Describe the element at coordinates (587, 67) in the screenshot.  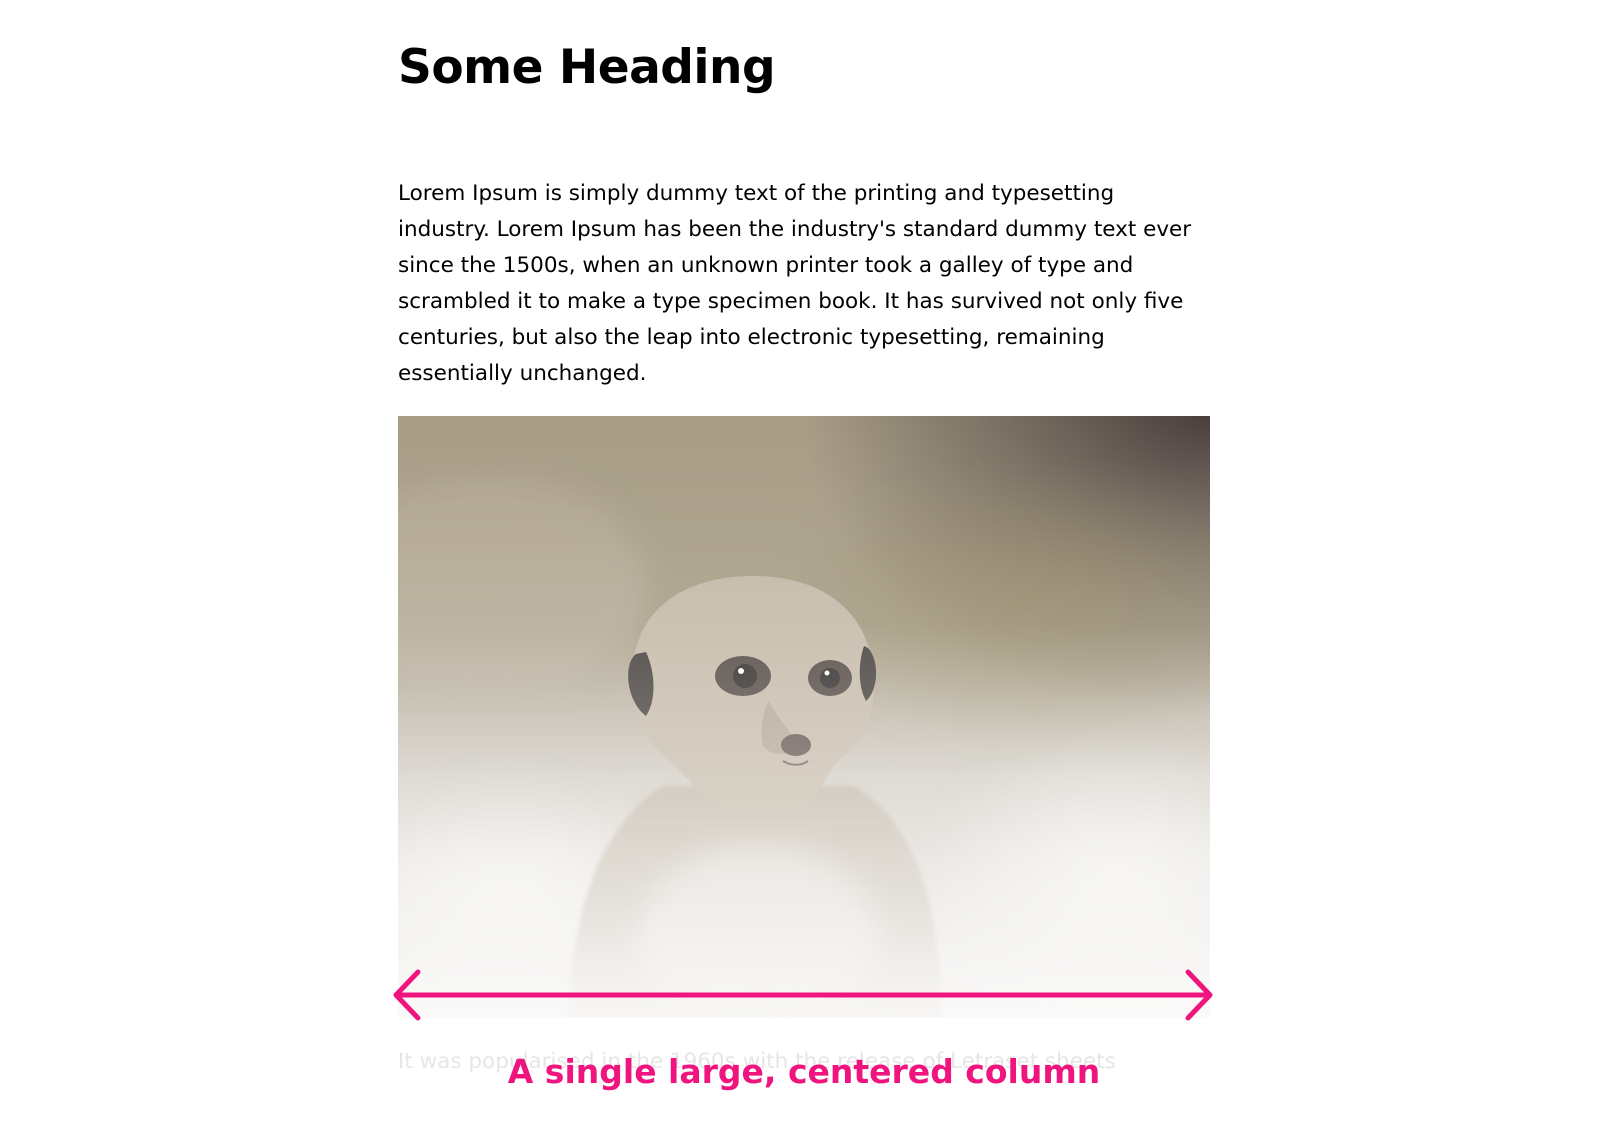
I see `page-heading: Some Heading` at that location.